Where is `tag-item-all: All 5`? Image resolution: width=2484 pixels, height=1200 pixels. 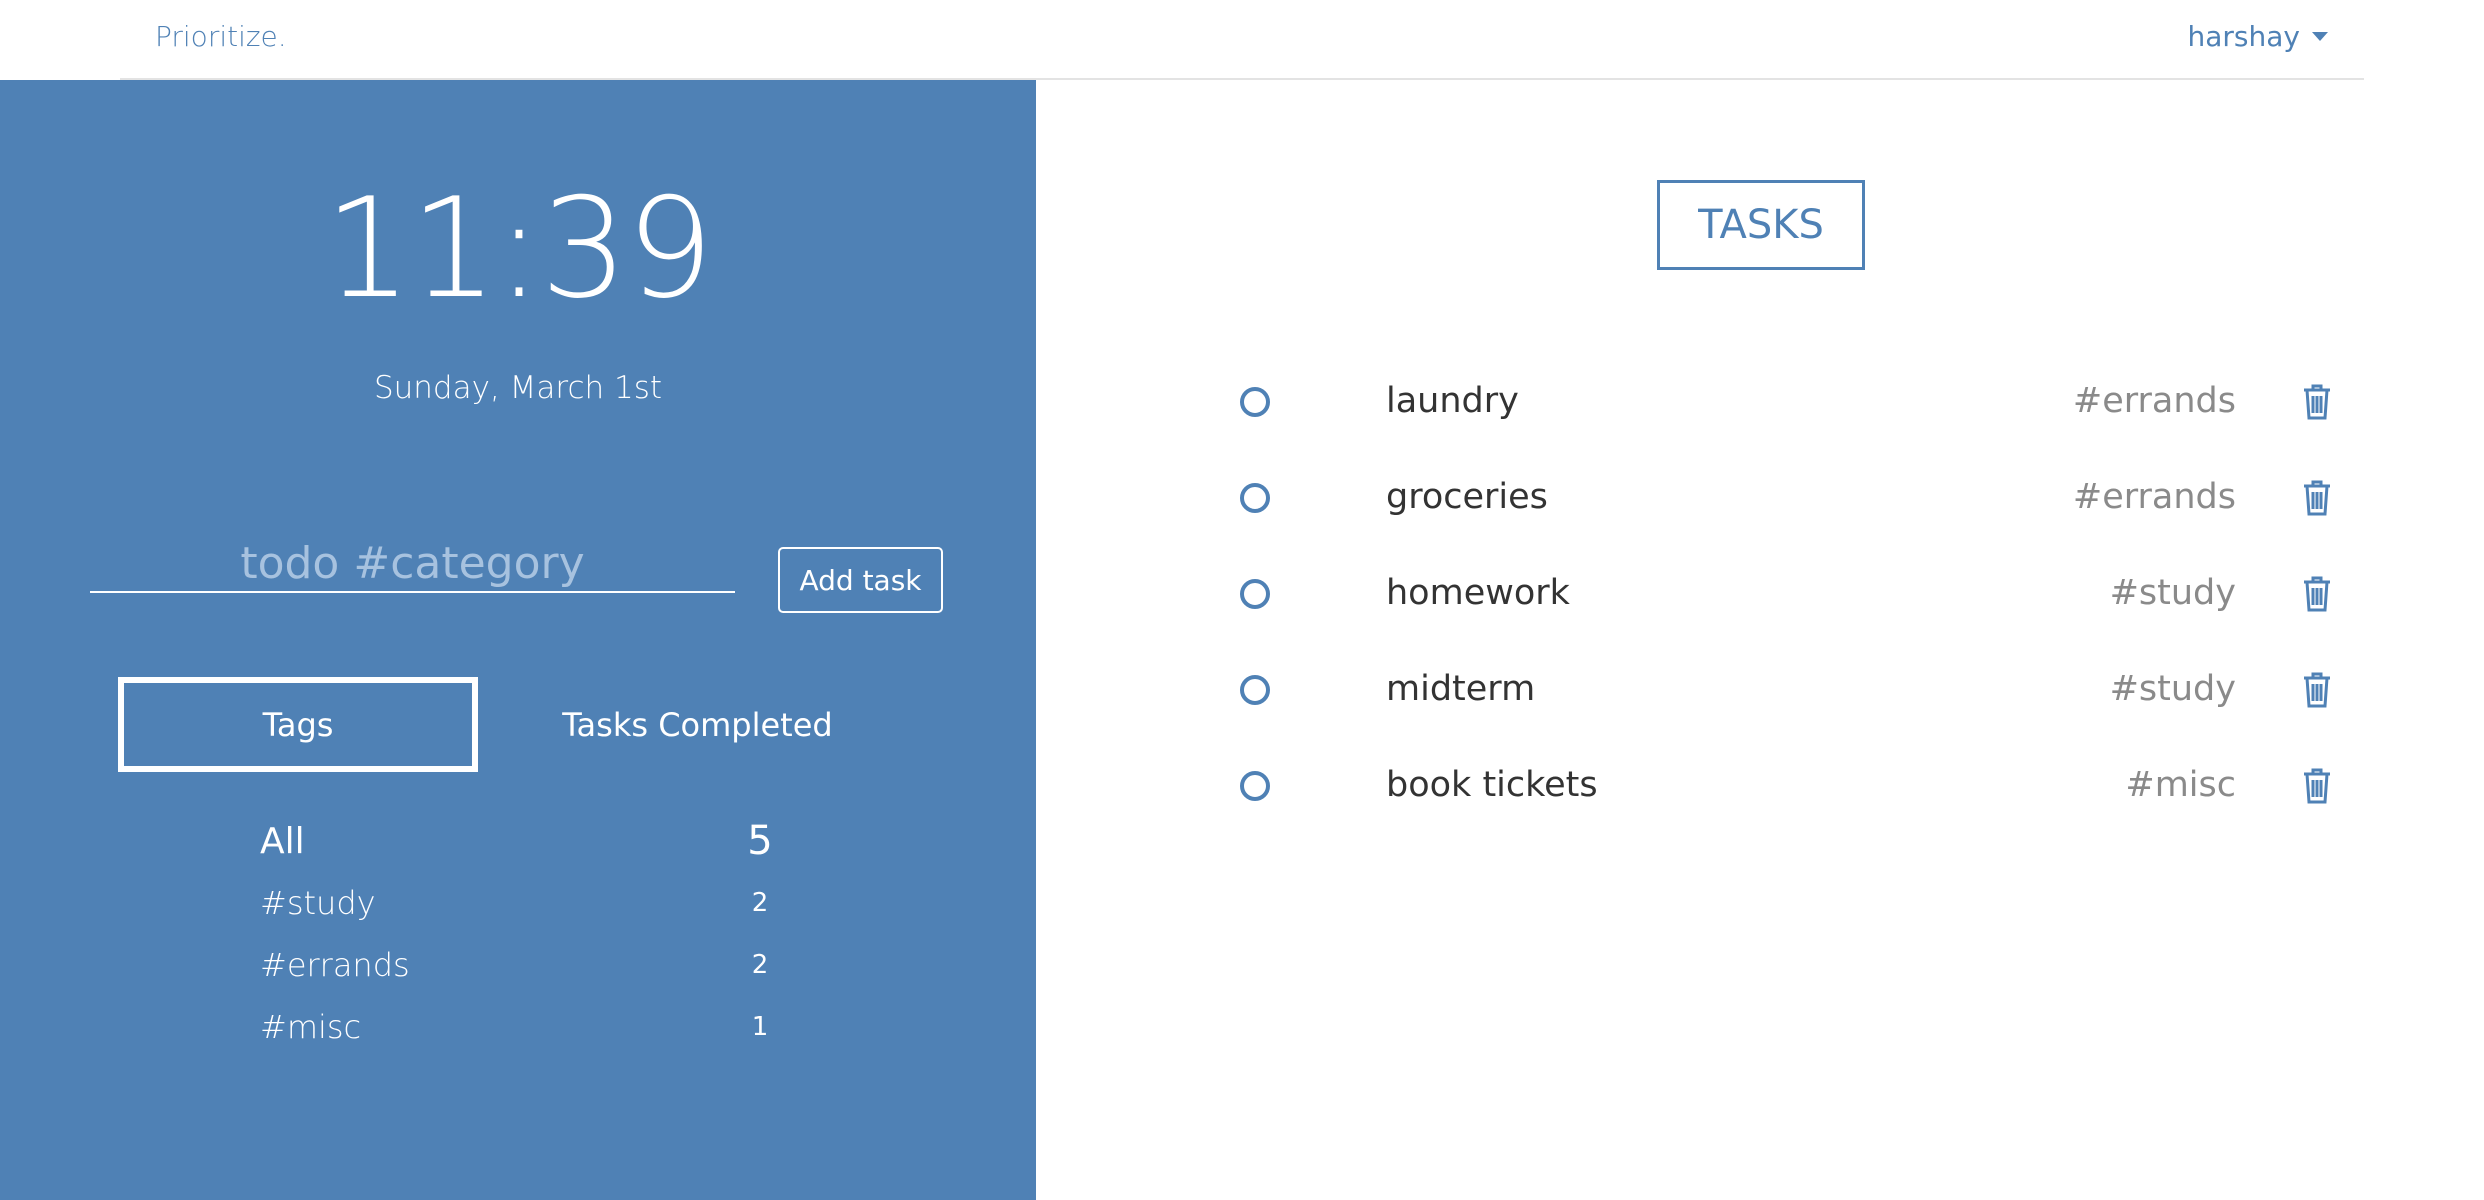
tag-item-all: All 5 is located at coordinates (520, 841).